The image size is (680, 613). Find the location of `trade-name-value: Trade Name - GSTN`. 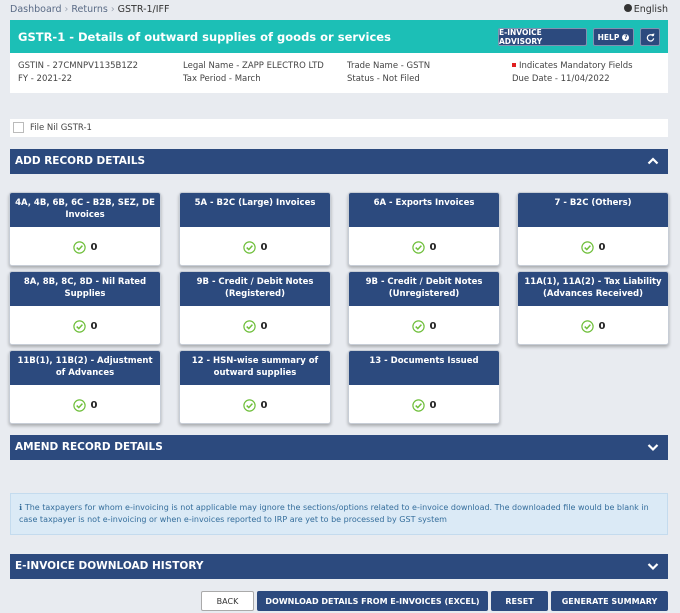

trade-name-value: Trade Name - GSTN is located at coordinates (389, 66).